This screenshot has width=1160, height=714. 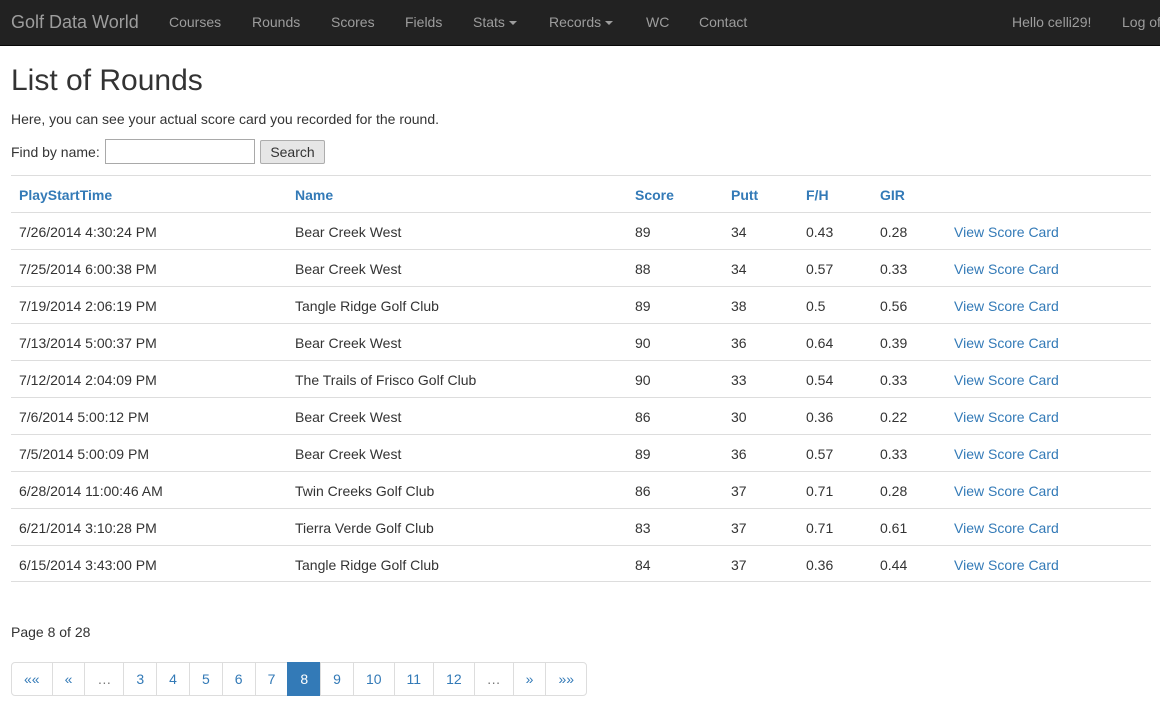 What do you see at coordinates (489, 22) in the screenshot?
I see `nav-stats-label: Stats` at bounding box center [489, 22].